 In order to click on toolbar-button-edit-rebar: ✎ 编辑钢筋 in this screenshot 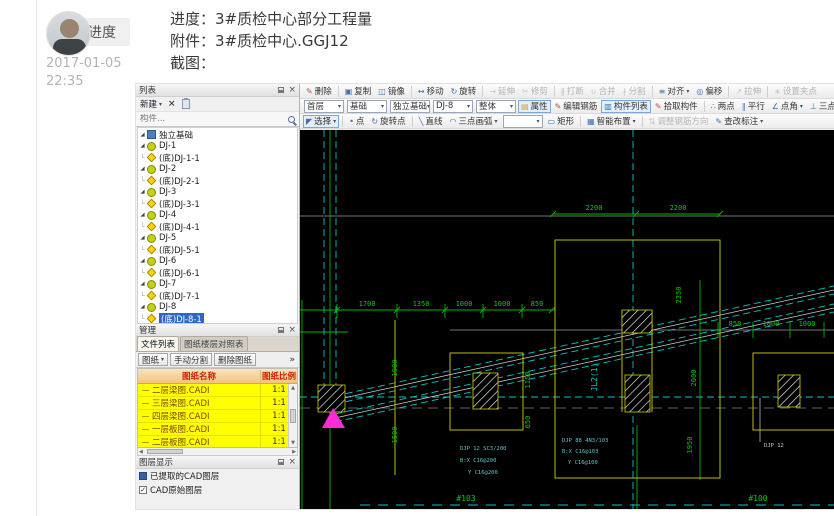, I will do `click(576, 106)`.